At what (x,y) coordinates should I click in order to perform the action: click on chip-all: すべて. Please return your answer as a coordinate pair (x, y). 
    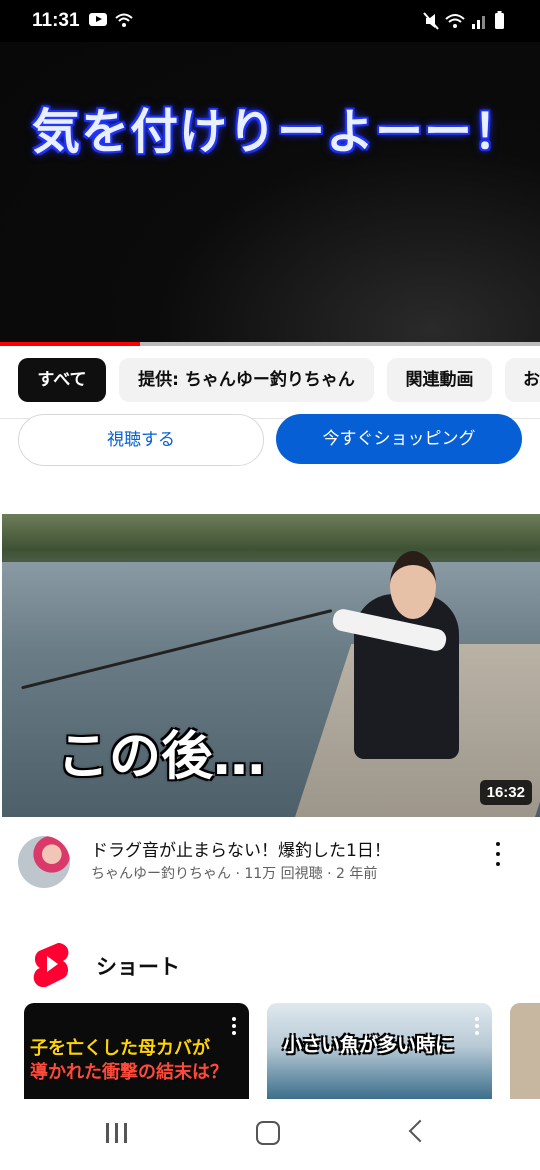
    Looking at the image, I should click on (62, 380).